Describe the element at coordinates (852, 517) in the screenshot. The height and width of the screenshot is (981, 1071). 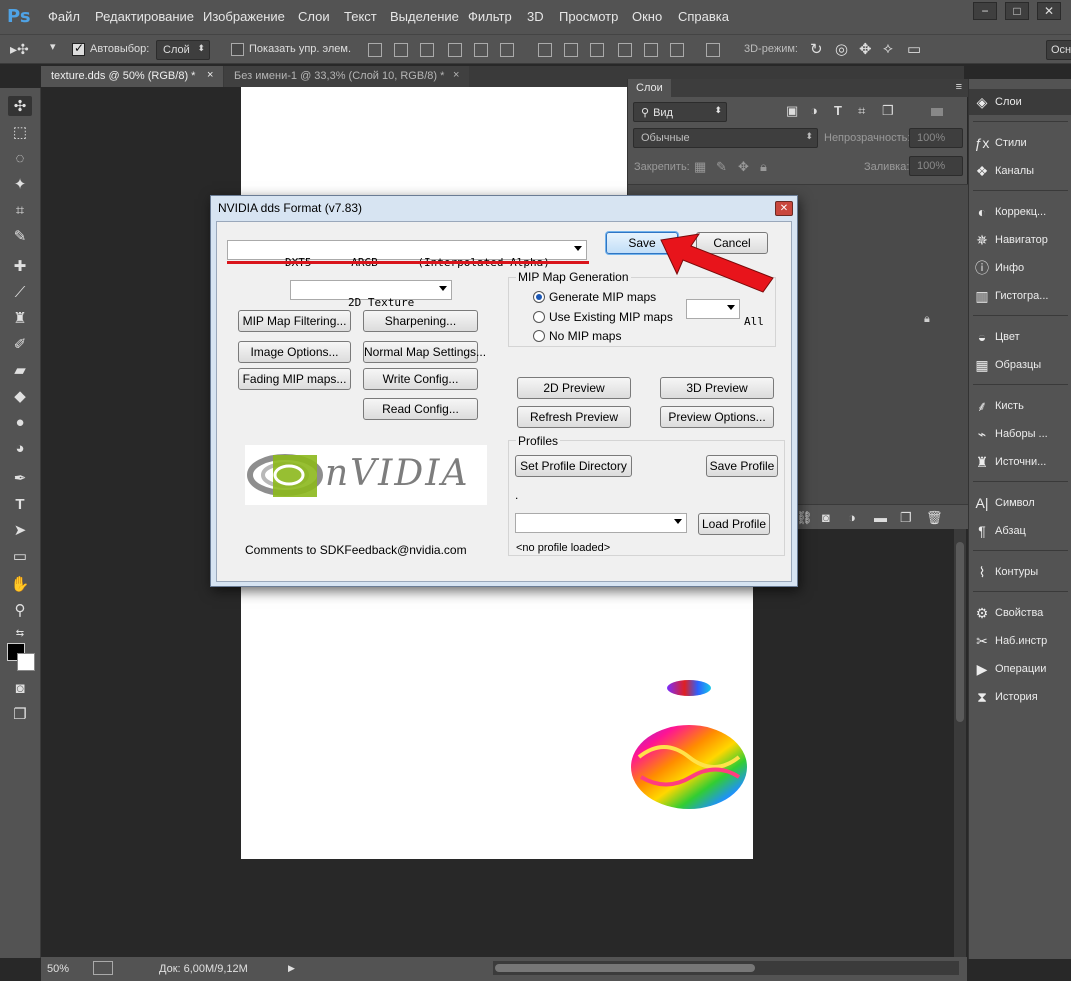
I see `new-adjustment-layer-icon: ◑` at that location.